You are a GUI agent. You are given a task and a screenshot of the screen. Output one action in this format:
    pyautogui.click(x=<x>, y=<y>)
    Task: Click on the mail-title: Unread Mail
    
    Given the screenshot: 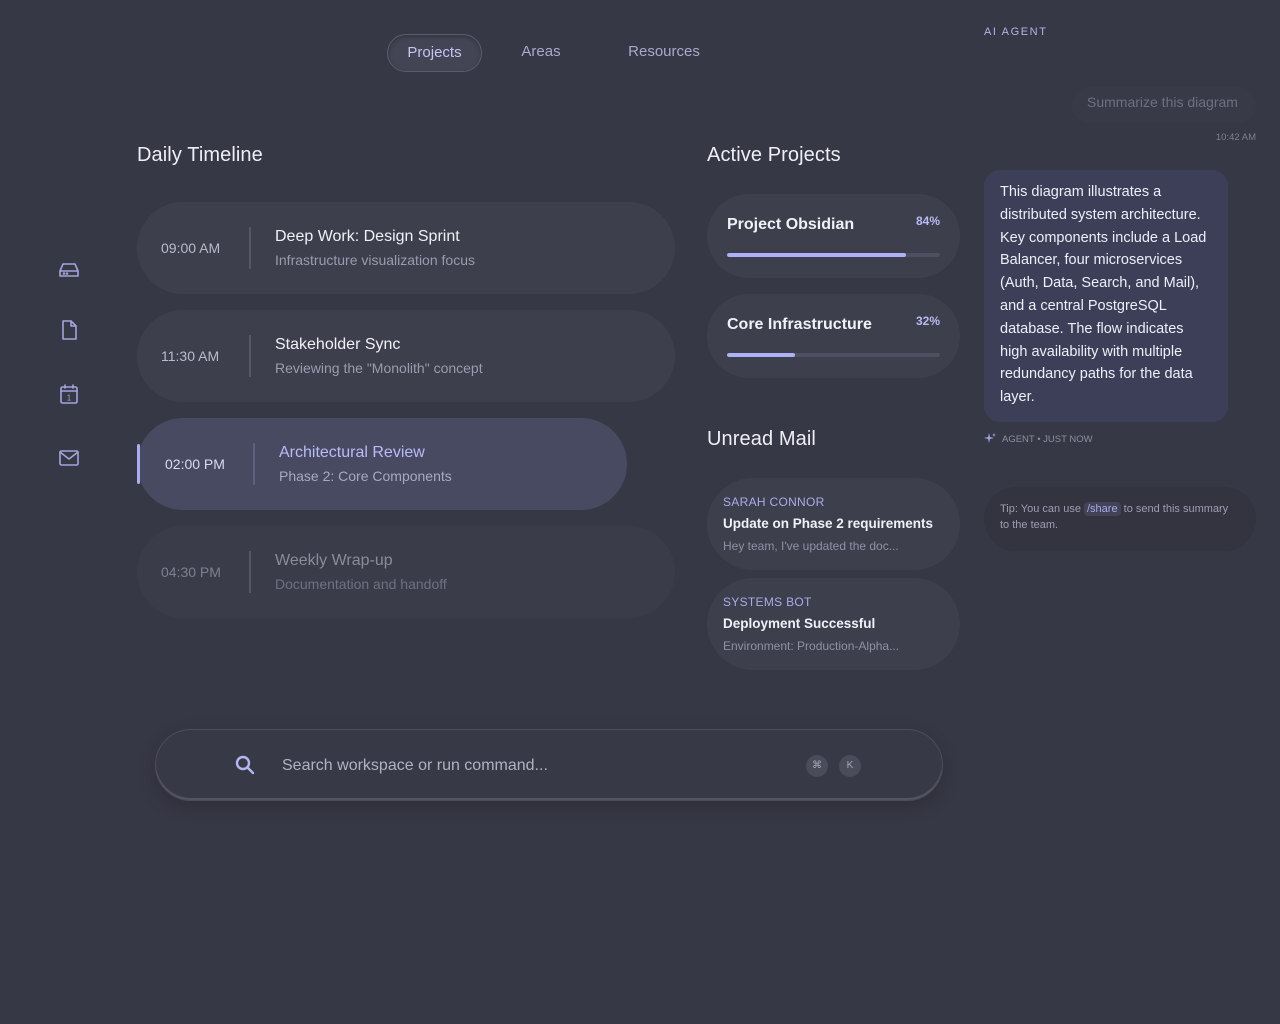 What is the action you would take?
    pyautogui.click(x=761, y=439)
    